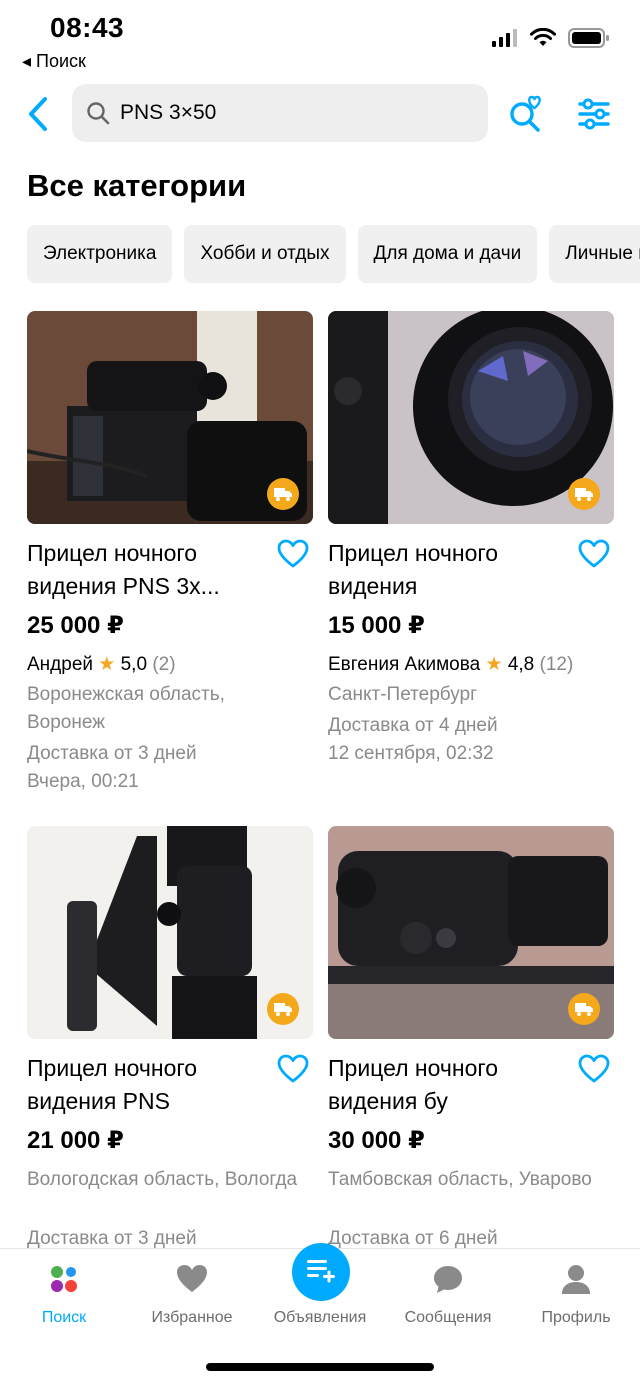 This screenshot has height=1386, width=640. I want to click on review-count: (2), so click(164, 664).